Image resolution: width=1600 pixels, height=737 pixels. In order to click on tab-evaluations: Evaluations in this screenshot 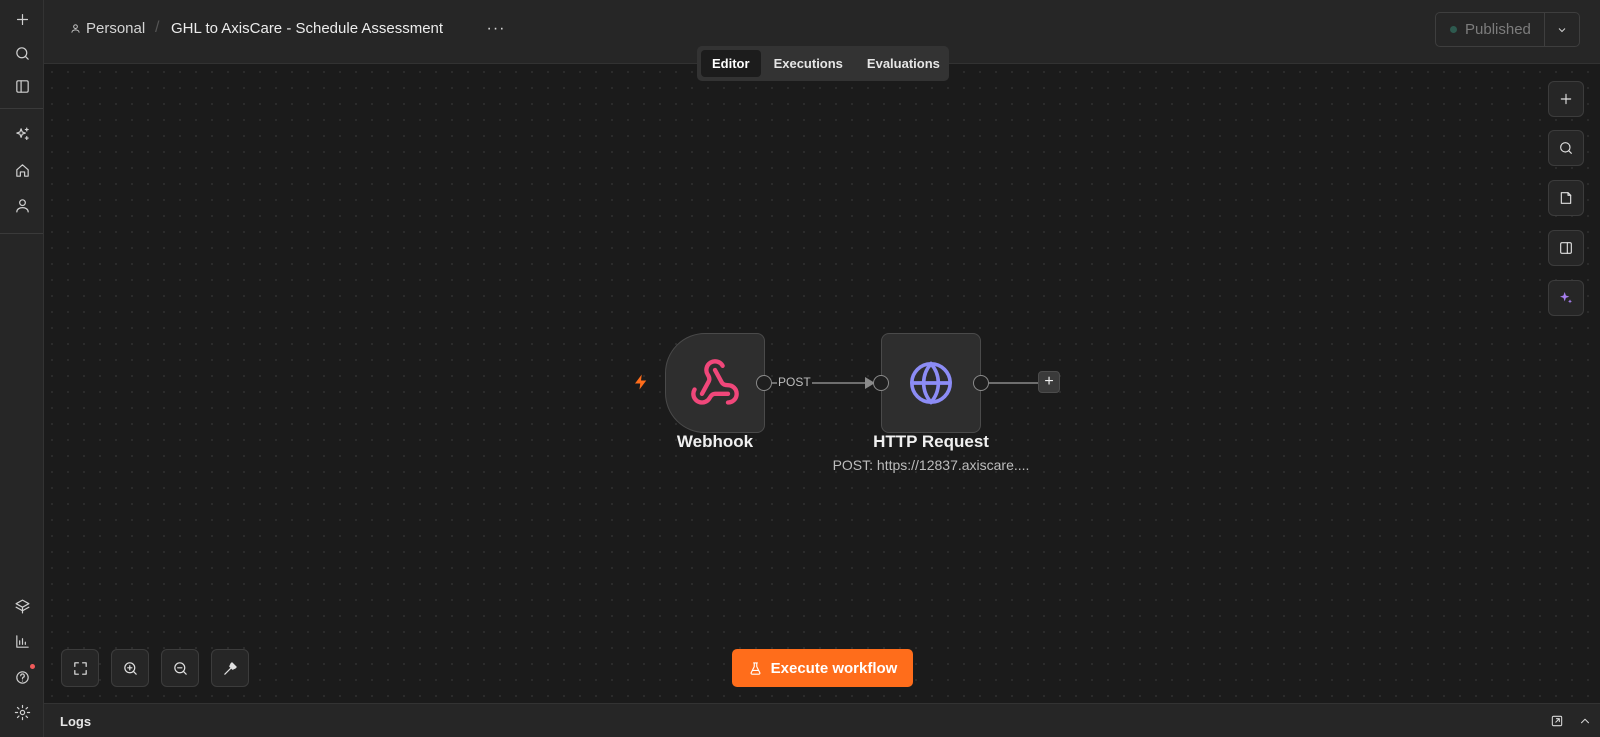, I will do `click(903, 63)`.